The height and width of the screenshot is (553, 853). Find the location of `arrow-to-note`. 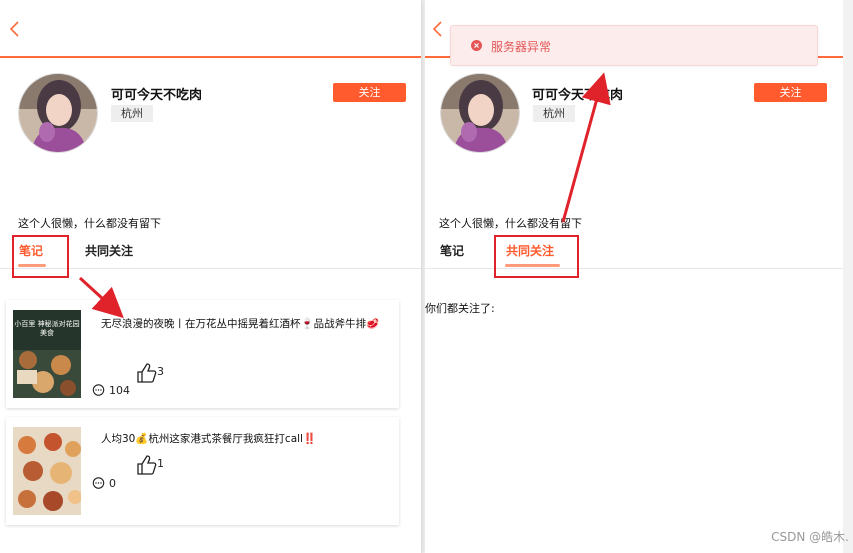

arrow-to-note is located at coordinates (101, 297).